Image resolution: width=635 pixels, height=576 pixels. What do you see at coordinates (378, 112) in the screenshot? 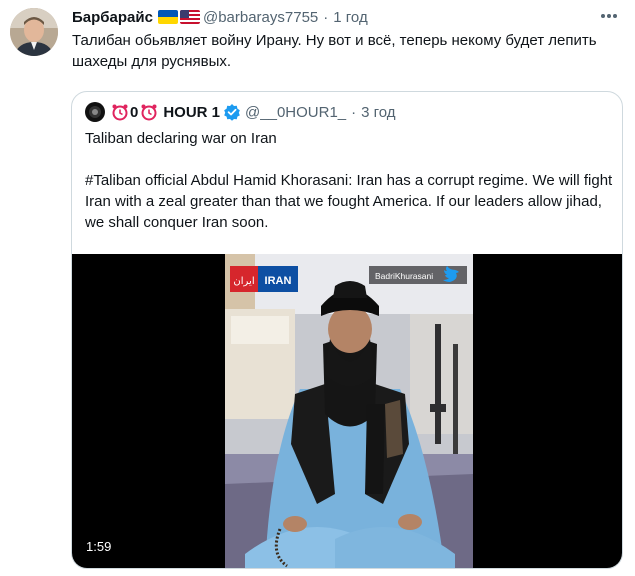
I see `quote-timestamp: 3 год` at bounding box center [378, 112].